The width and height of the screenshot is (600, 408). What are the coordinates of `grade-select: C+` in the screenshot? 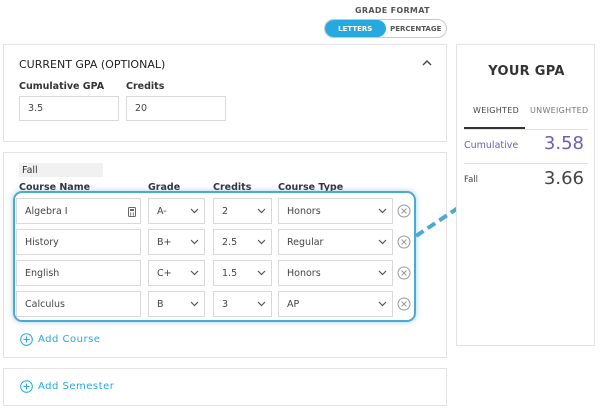 It's located at (176, 273).